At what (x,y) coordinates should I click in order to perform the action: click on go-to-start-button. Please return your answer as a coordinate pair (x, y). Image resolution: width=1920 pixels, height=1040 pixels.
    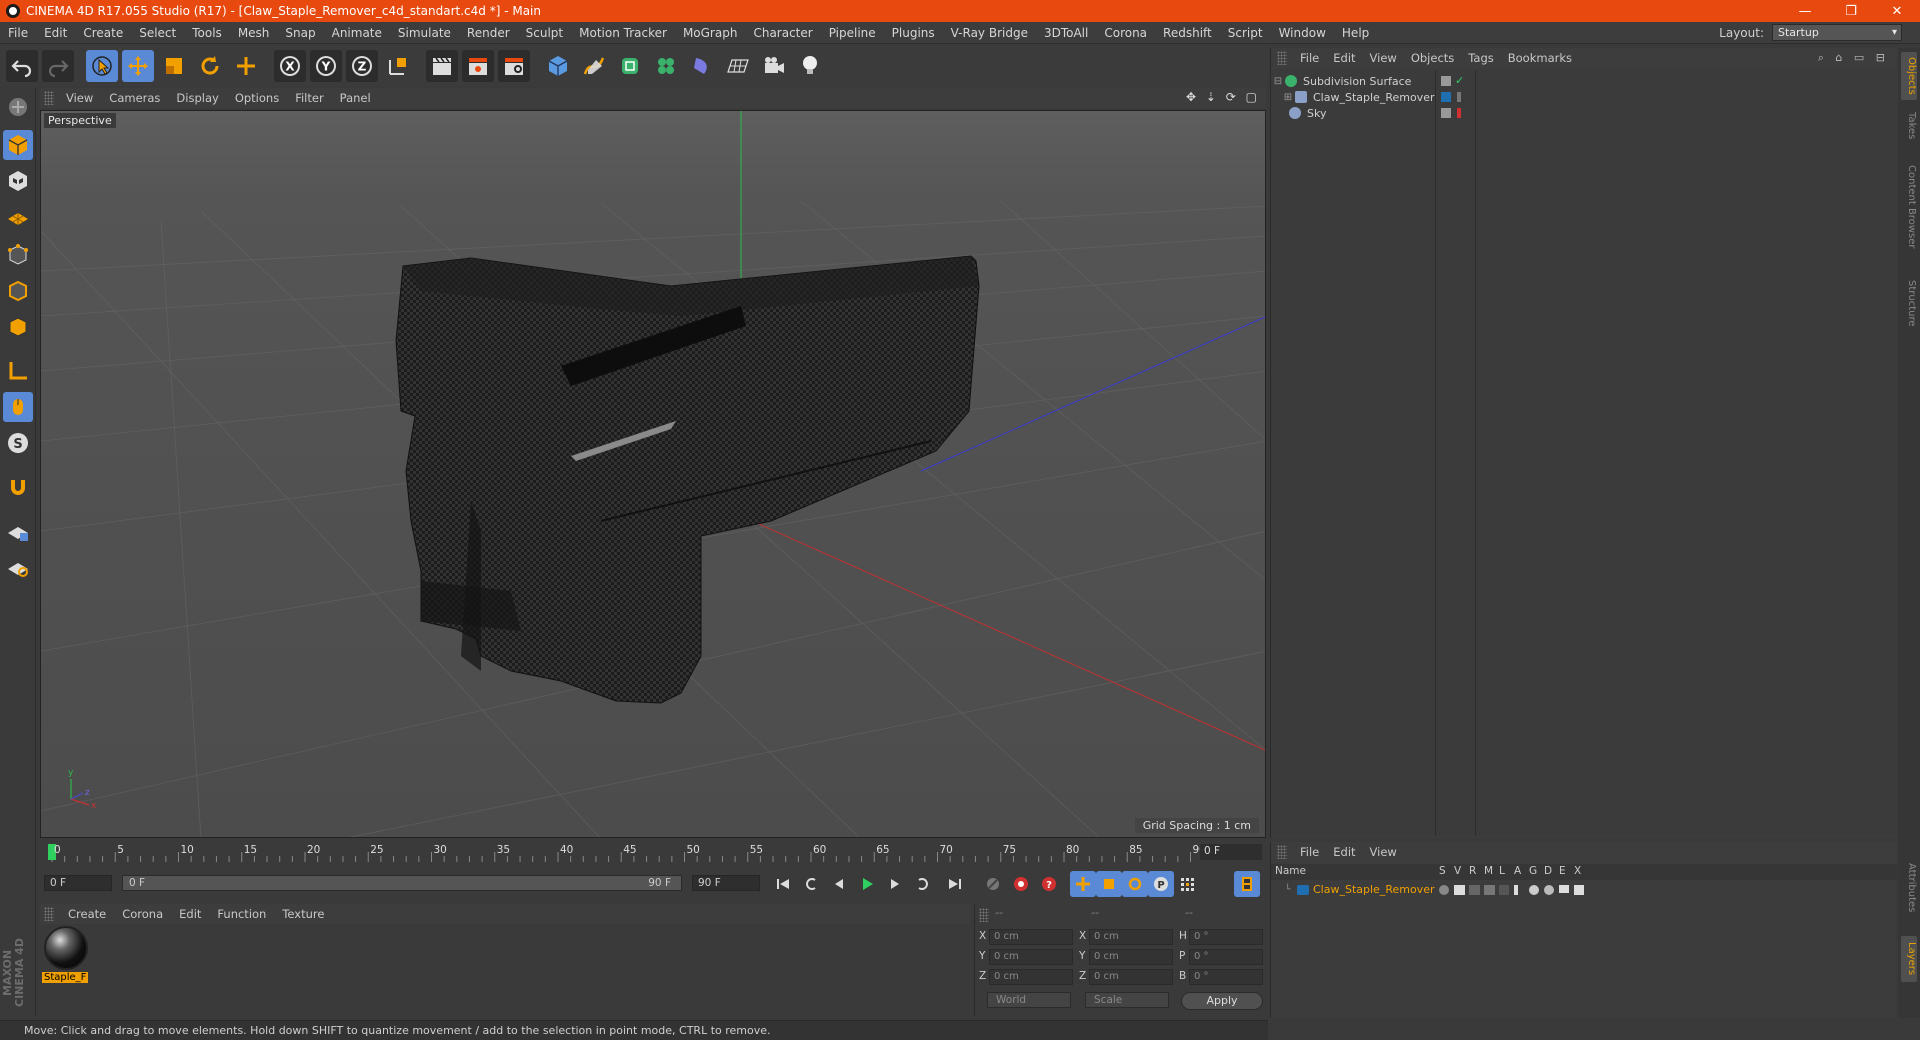
    Looking at the image, I should click on (783, 884).